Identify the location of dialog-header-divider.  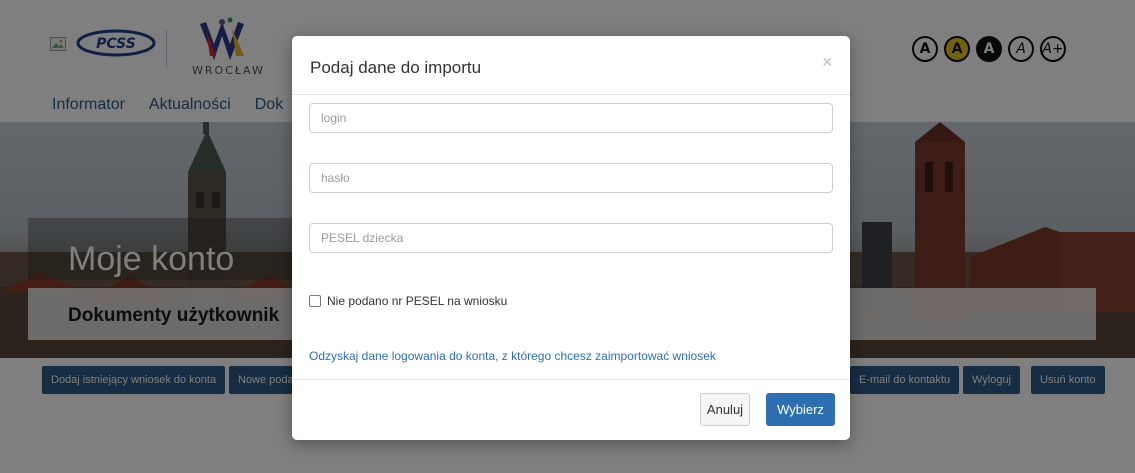
(571, 94).